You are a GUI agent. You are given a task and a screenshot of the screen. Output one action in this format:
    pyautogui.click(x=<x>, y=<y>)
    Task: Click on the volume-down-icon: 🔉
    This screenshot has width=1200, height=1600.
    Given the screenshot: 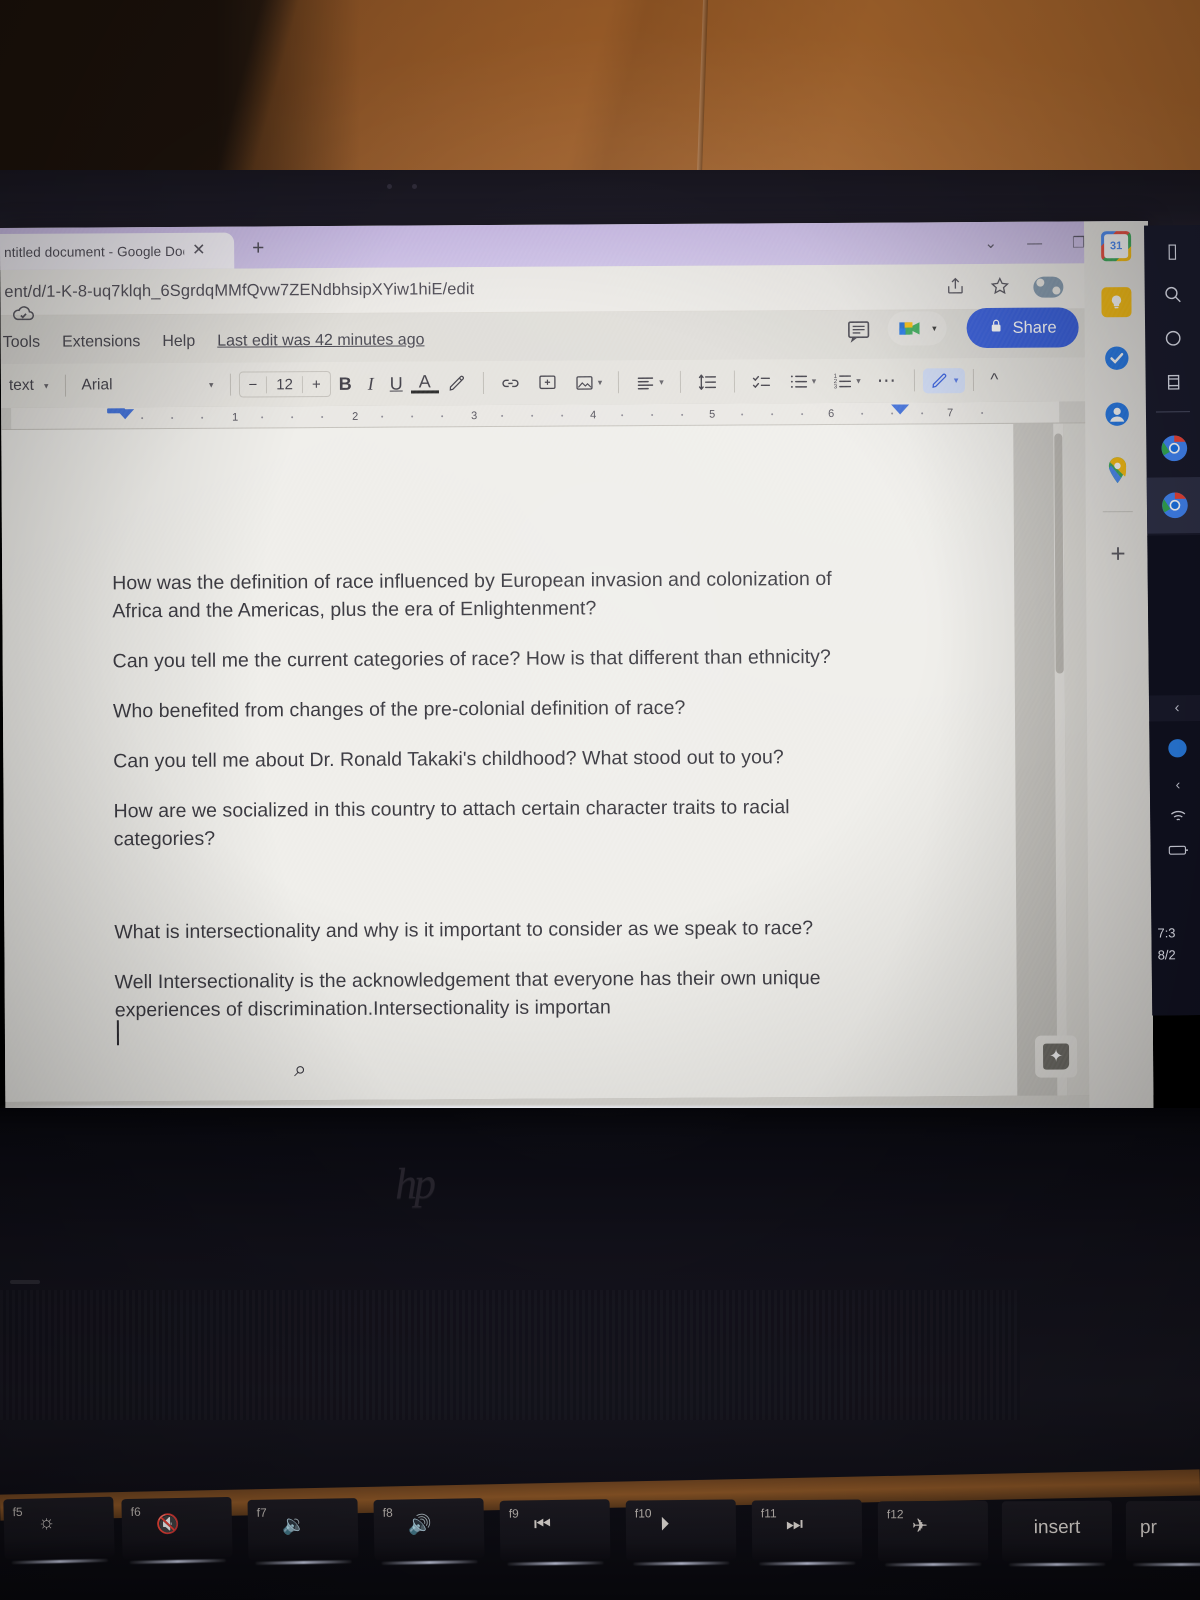 What is the action you would take?
    pyautogui.click(x=293, y=1525)
    